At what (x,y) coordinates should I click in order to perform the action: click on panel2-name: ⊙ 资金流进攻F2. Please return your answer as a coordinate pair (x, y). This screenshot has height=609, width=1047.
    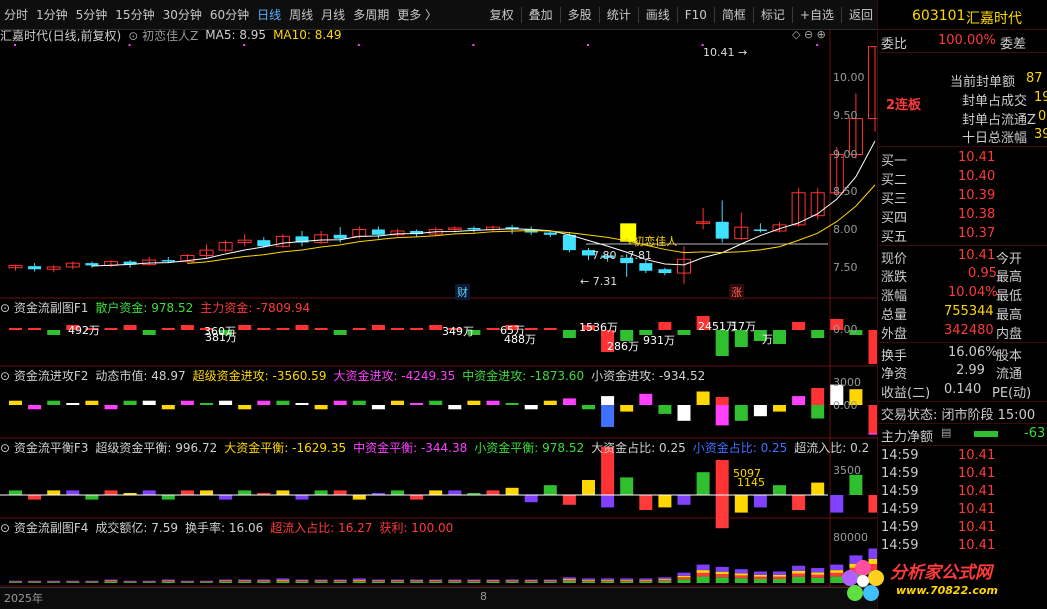
    Looking at the image, I should click on (44, 375).